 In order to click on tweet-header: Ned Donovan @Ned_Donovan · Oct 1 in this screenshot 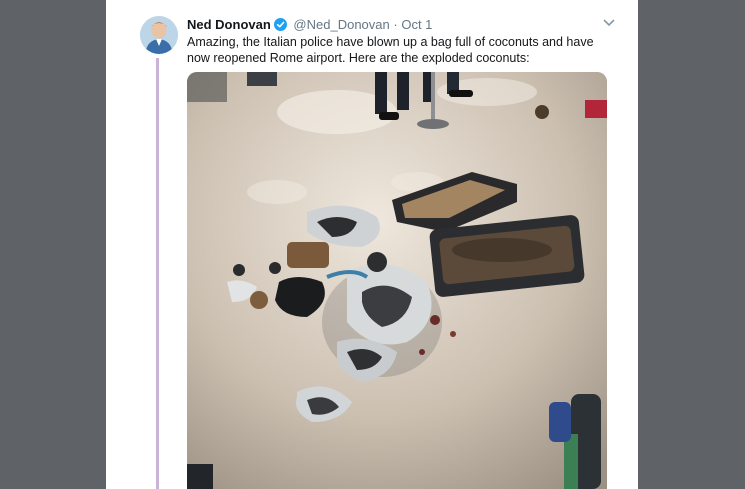, I will do `click(407, 25)`.